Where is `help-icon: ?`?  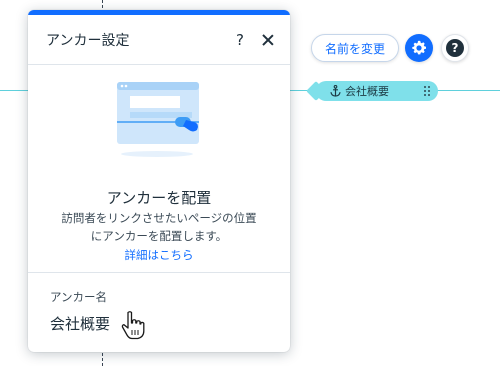
help-icon: ? is located at coordinates (455, 48).